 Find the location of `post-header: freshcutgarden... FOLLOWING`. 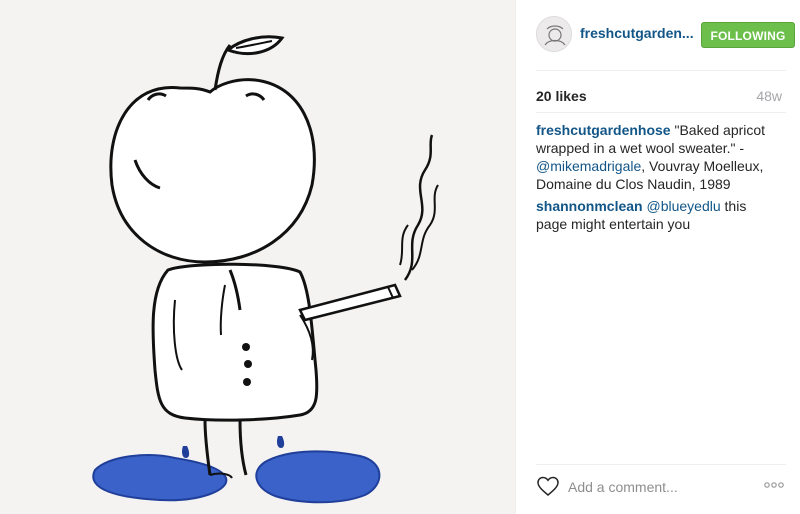

post-header: freshcutgarden... FOLLOWING is located at coordinates (665, 36).